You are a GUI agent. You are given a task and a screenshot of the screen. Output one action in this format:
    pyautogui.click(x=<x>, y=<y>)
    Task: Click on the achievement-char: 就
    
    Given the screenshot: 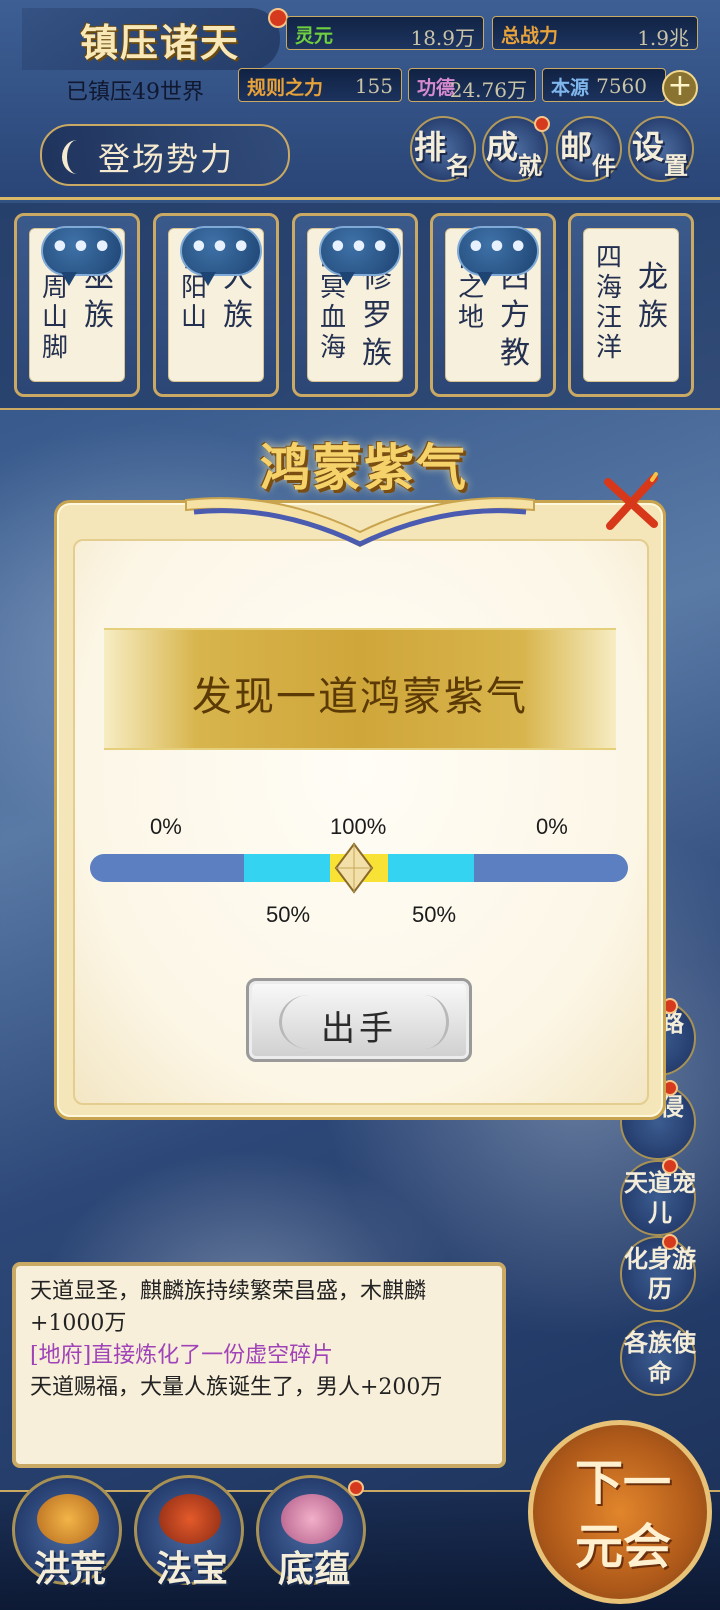 What is the action you would take?
    pyautogui.click(x=530, y=165)
    